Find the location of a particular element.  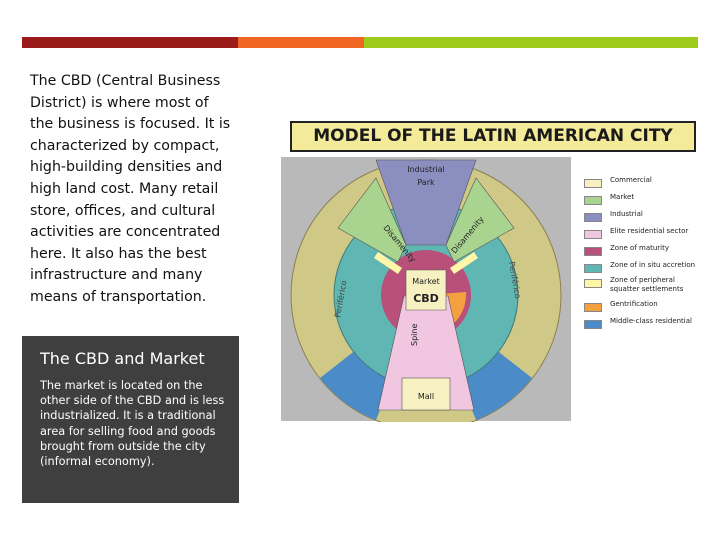

legend-label: Industrial is located at coordinates (626, 214).